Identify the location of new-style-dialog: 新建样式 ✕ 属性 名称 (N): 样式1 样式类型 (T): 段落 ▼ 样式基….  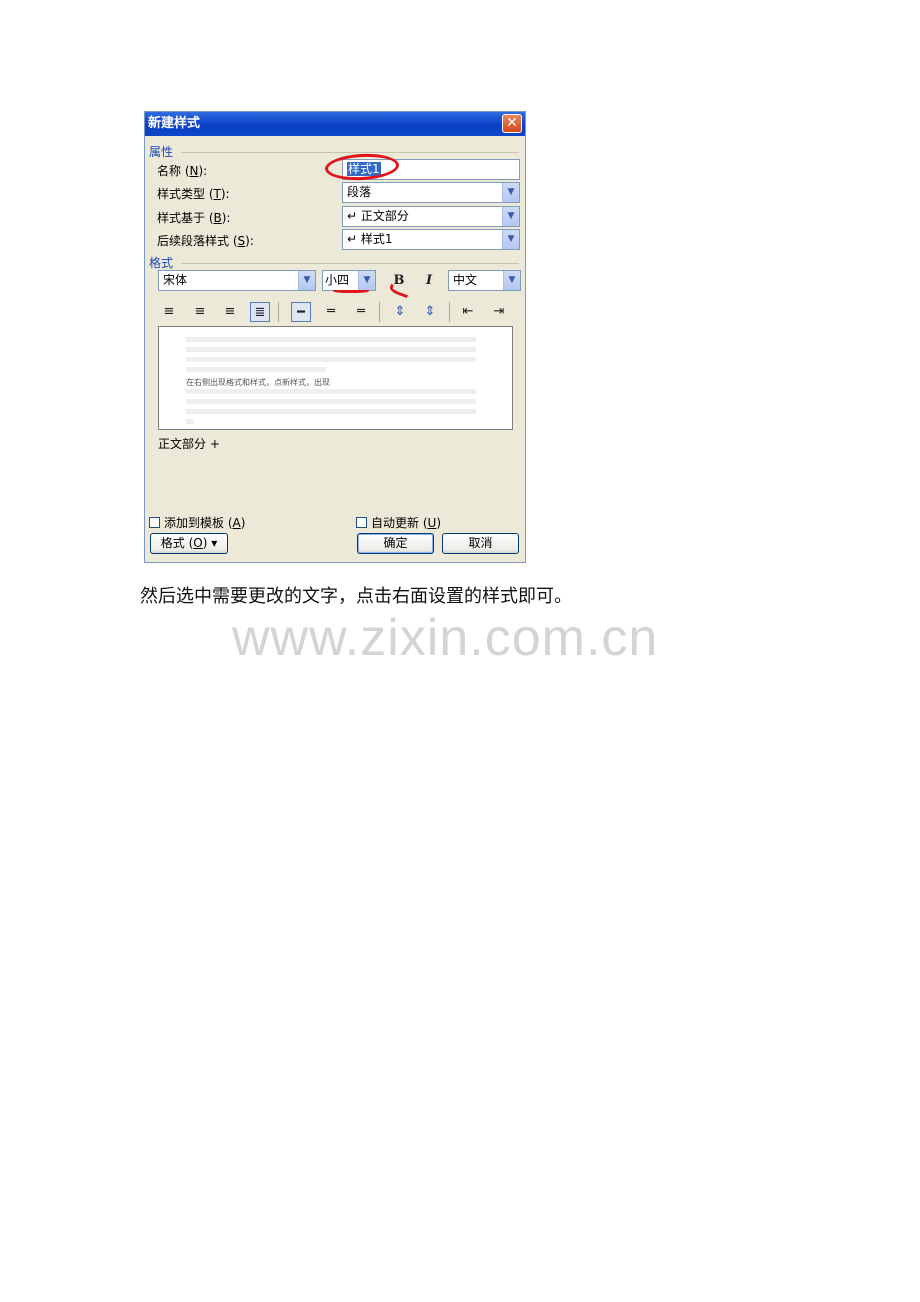
(335, 337).